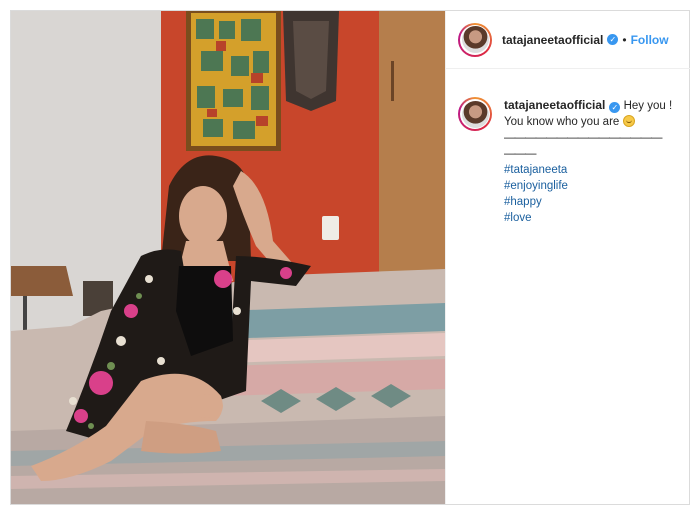 This screenshot has width=700, height=515. Describe the element at coordinates (592, 218) in the screenshot. I see `hashtag-link: #love` at that location.